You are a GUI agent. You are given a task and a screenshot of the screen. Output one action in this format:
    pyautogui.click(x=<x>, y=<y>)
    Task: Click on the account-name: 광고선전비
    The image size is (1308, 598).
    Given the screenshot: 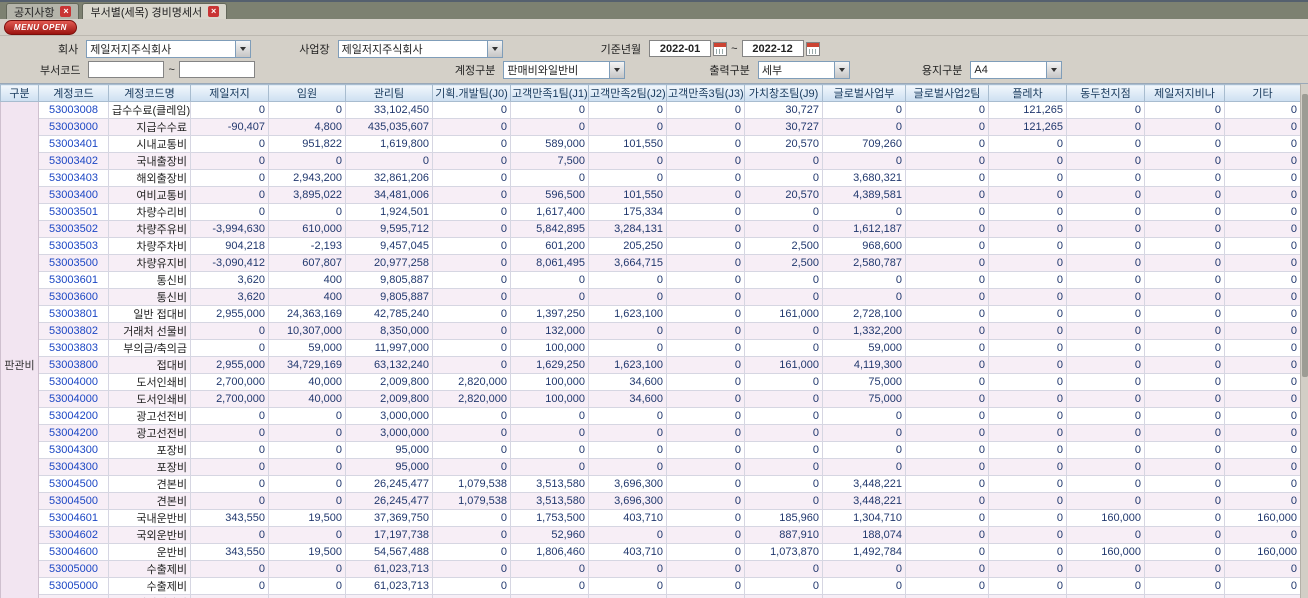 What is the action you would take?
    pyautogui.click(x=149, y=416)
    